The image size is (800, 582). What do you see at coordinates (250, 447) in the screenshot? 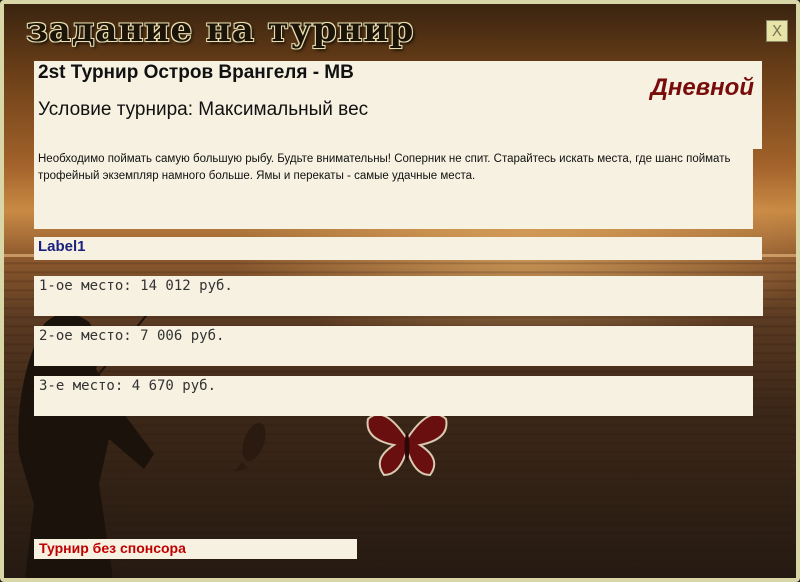
I see `fish-image` at bounding box center [250, 447].